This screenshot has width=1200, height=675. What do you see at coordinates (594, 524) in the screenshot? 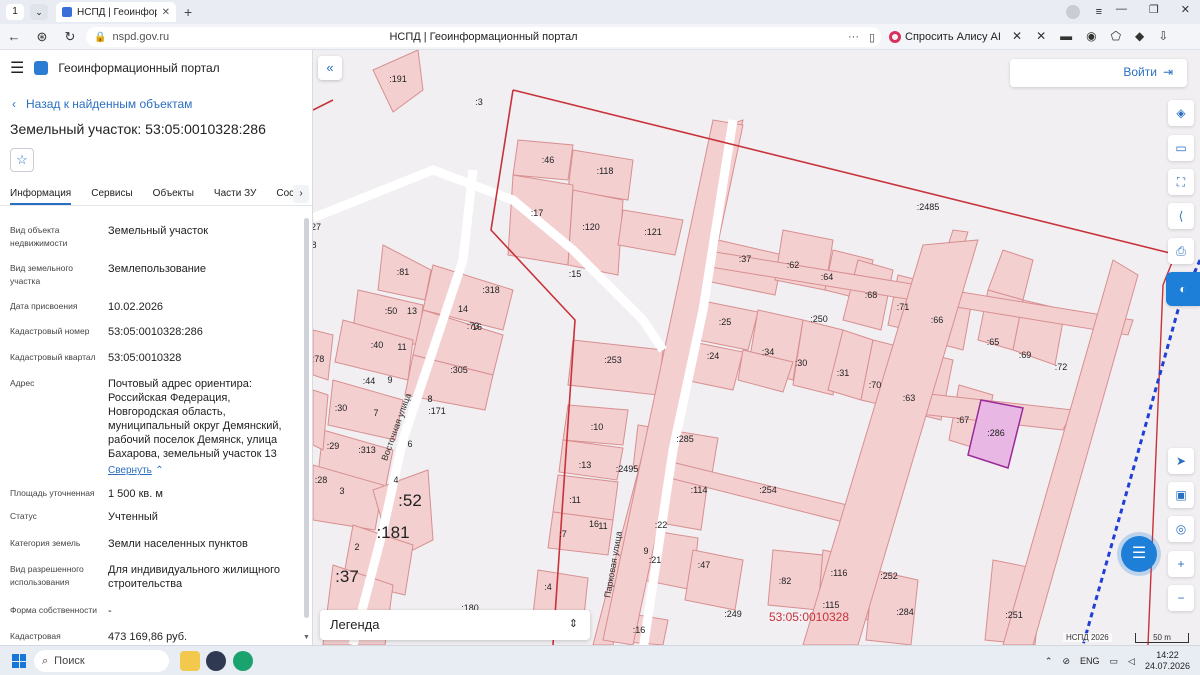
I see `house-number: 16` at bounding box center [594, 524].